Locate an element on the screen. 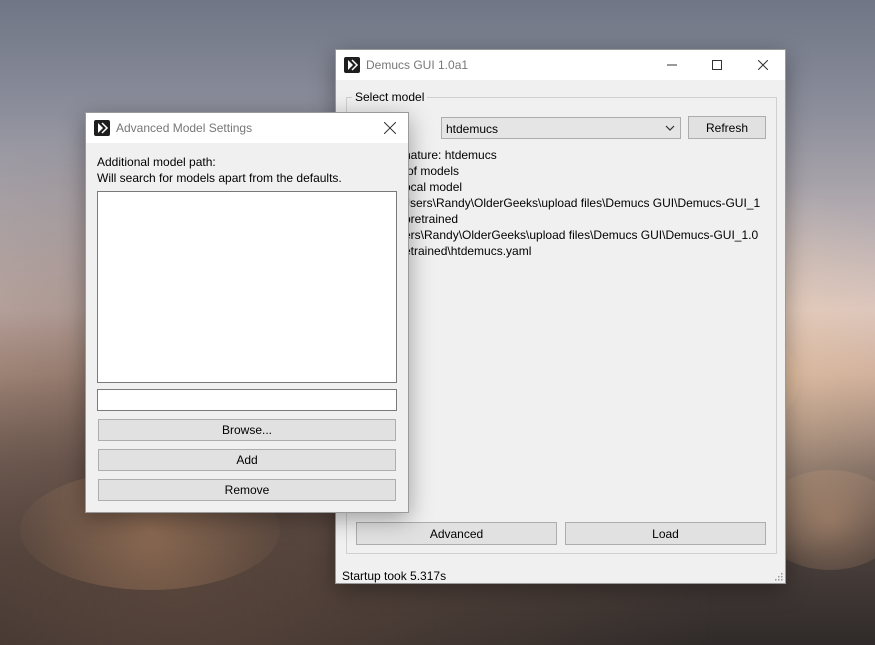  close-button is located at coordinates (762, 65).